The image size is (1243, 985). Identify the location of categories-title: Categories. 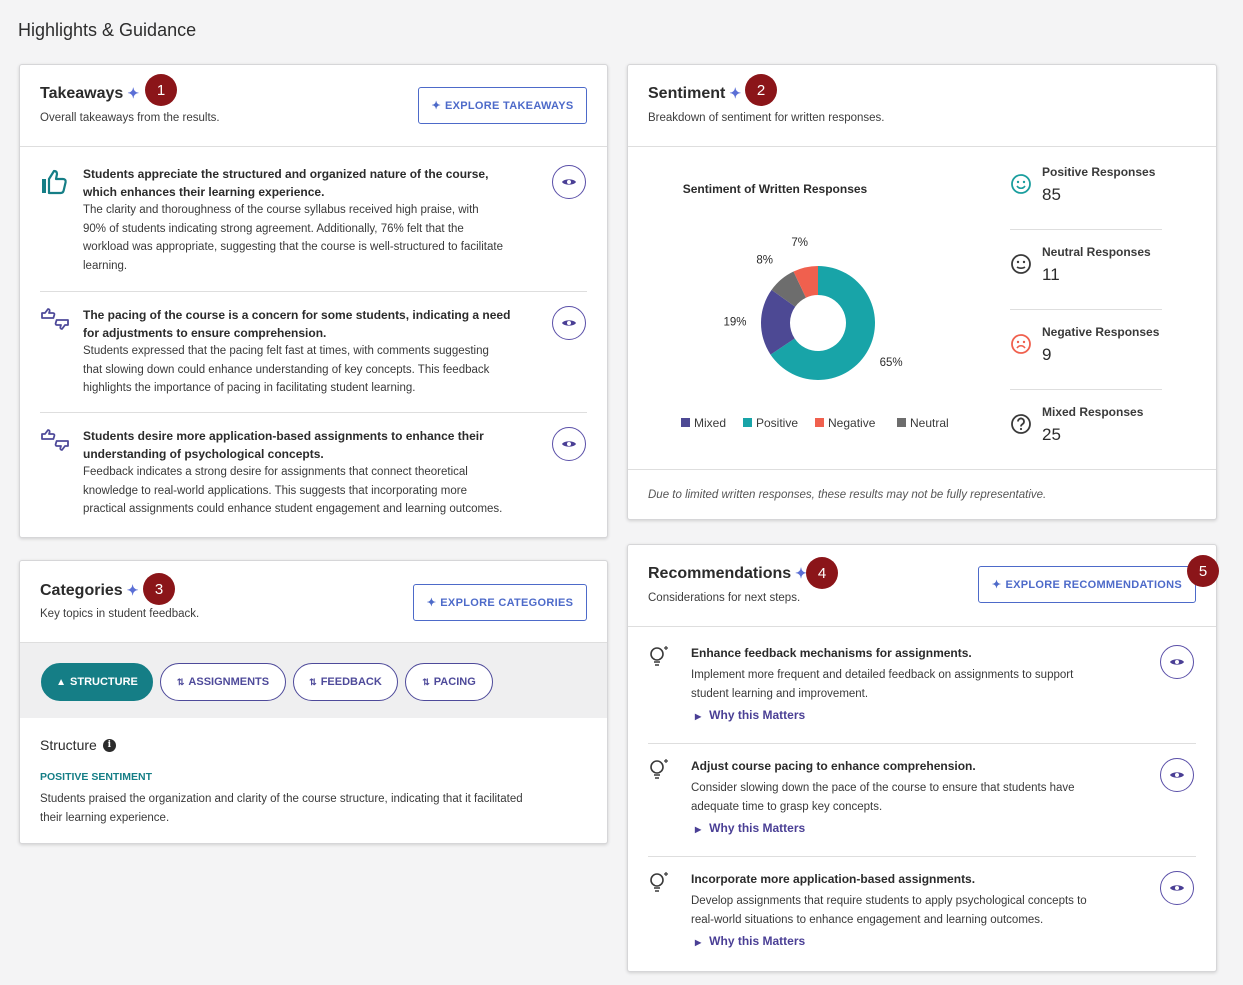
(81, 590).